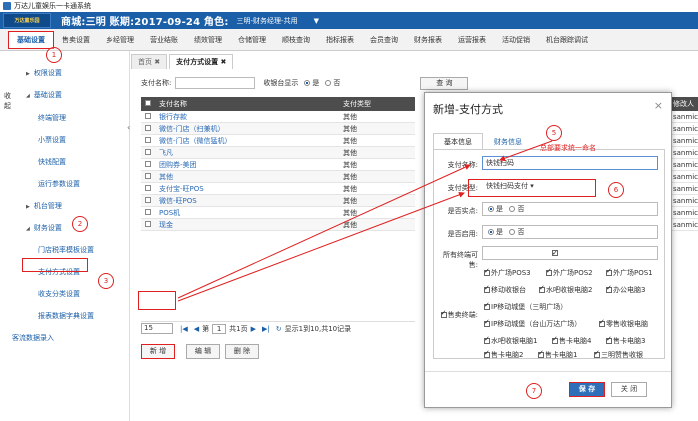 The image size is (698, 421). Describe the element at coordinates (510, 340) in the screenshot. I see `terminal-option: 水吧收银电脑1` at that location.